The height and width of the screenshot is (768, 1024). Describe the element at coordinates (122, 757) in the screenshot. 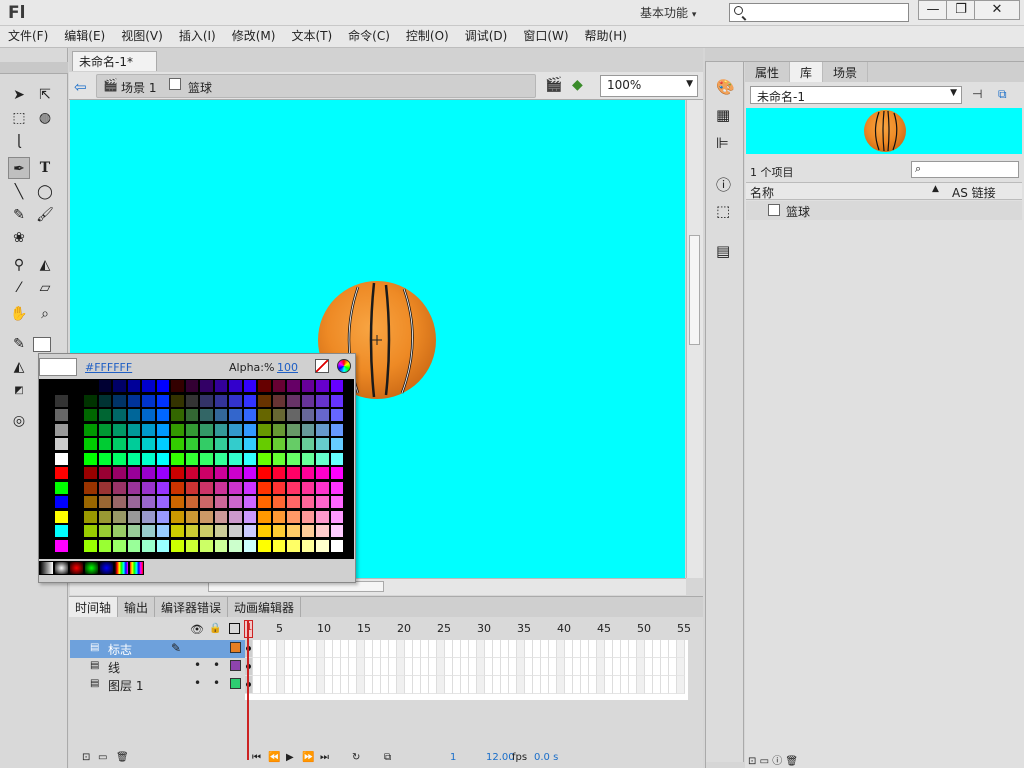

I see `delete-layer-icon: 🗑` at that location.